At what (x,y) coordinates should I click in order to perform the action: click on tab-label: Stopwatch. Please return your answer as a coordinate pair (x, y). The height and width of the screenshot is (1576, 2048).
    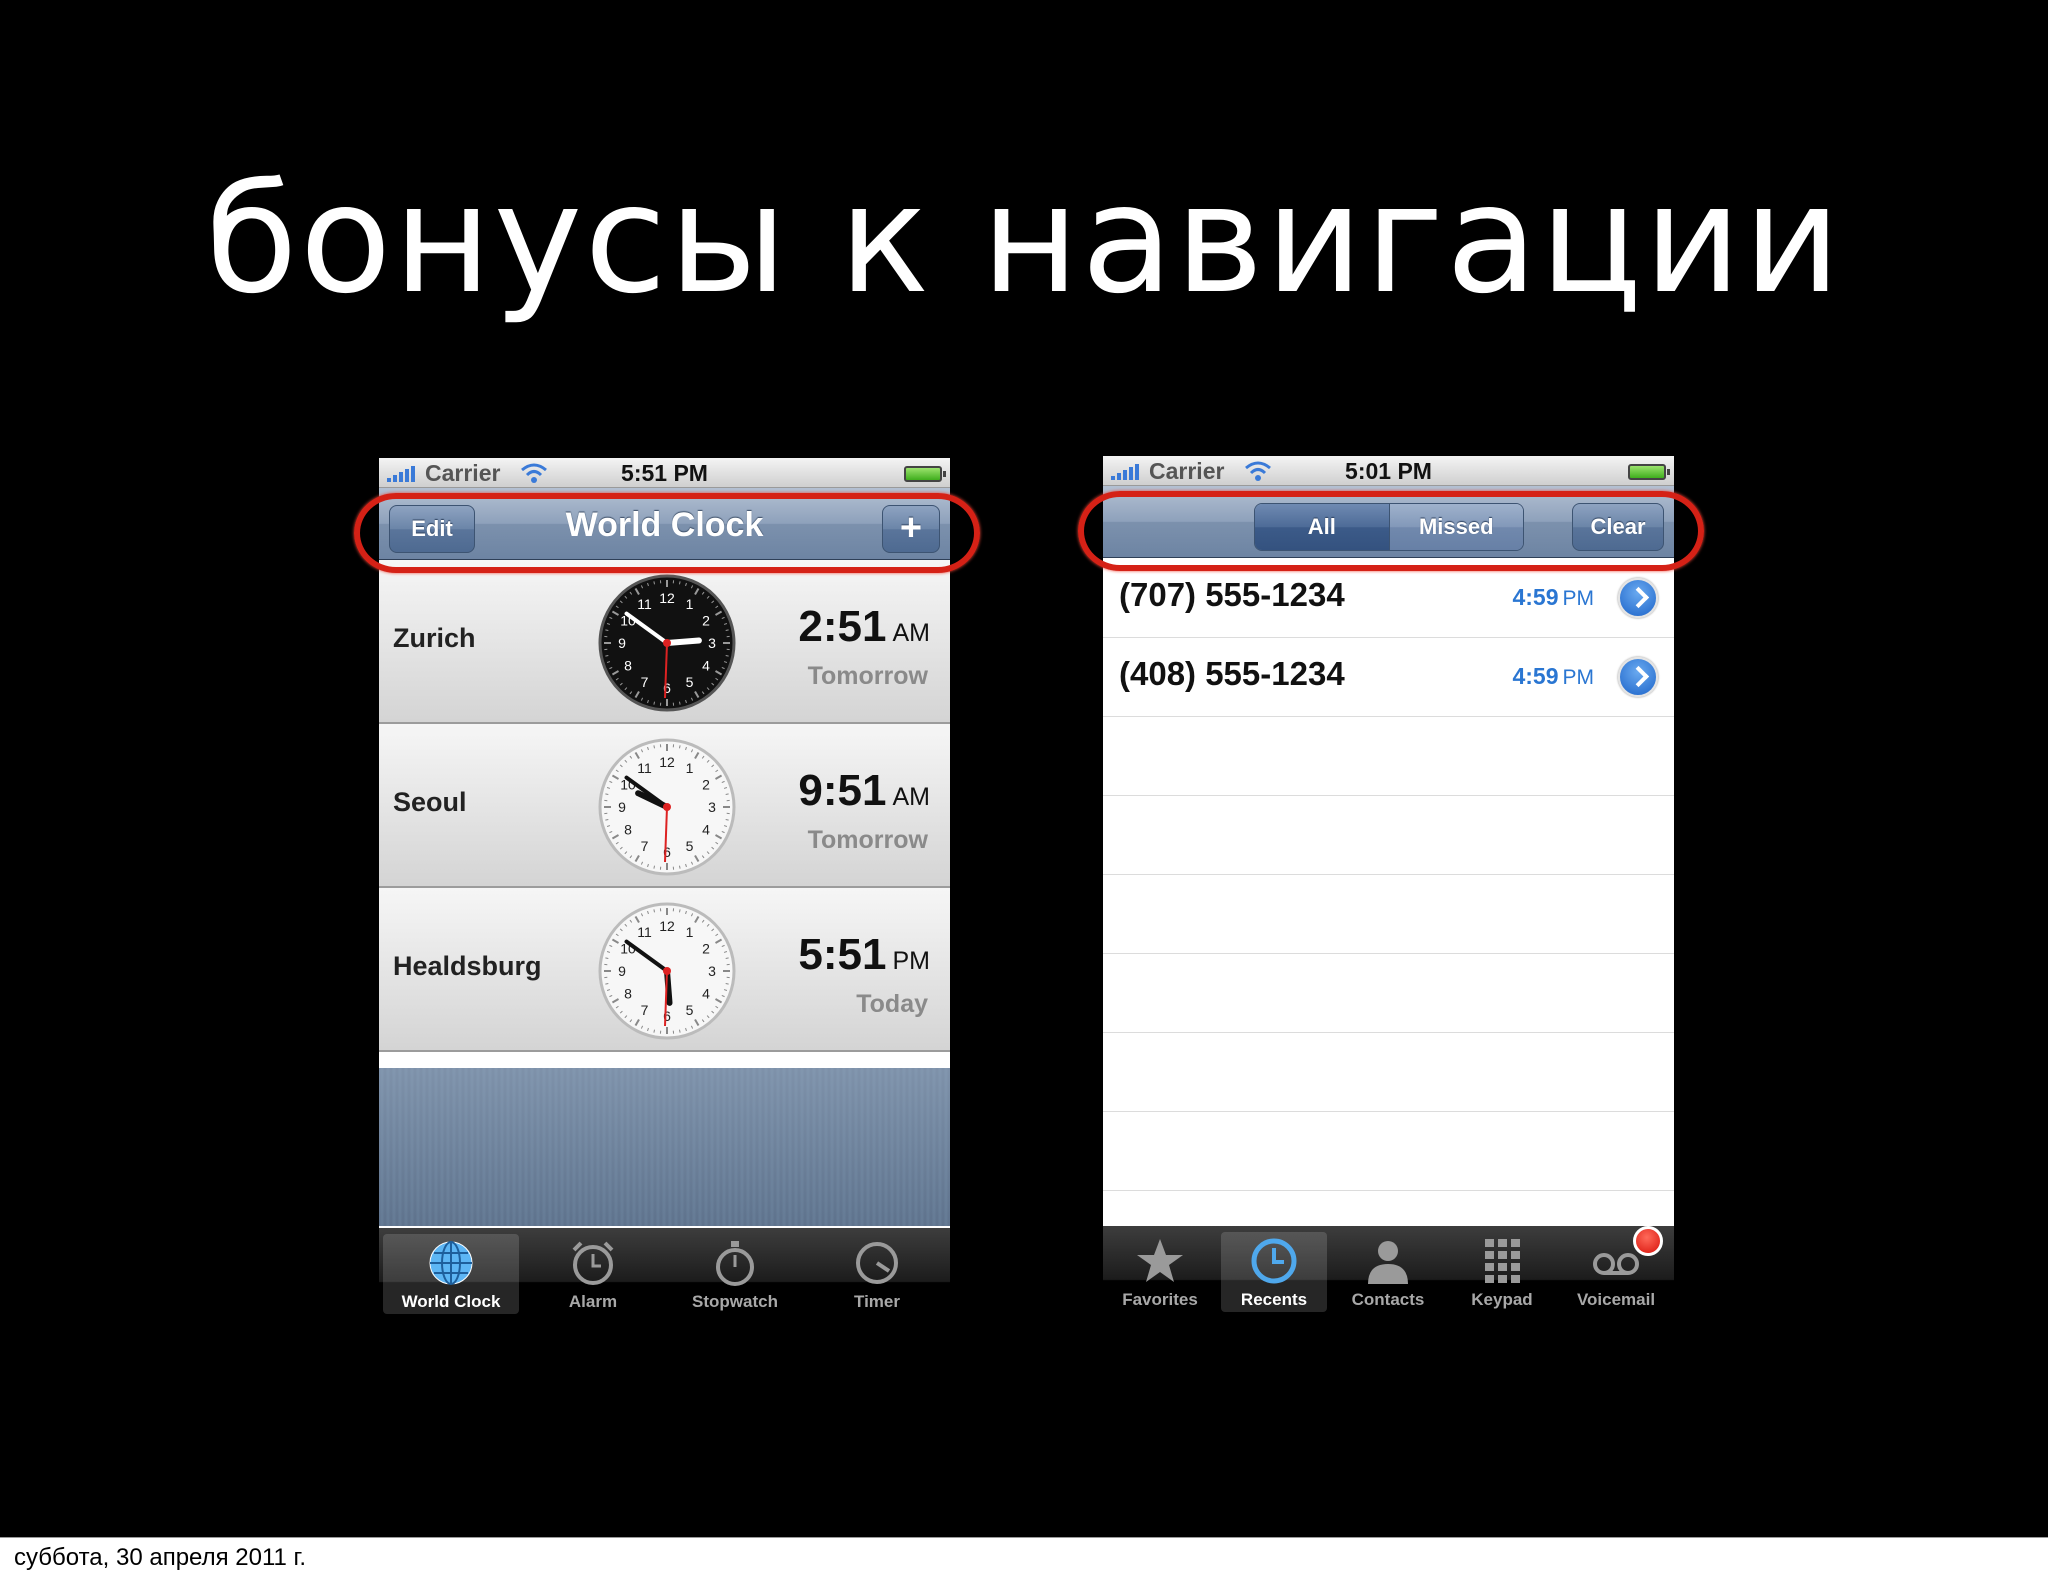
    Looking at the image, I should click on (735, 1301).